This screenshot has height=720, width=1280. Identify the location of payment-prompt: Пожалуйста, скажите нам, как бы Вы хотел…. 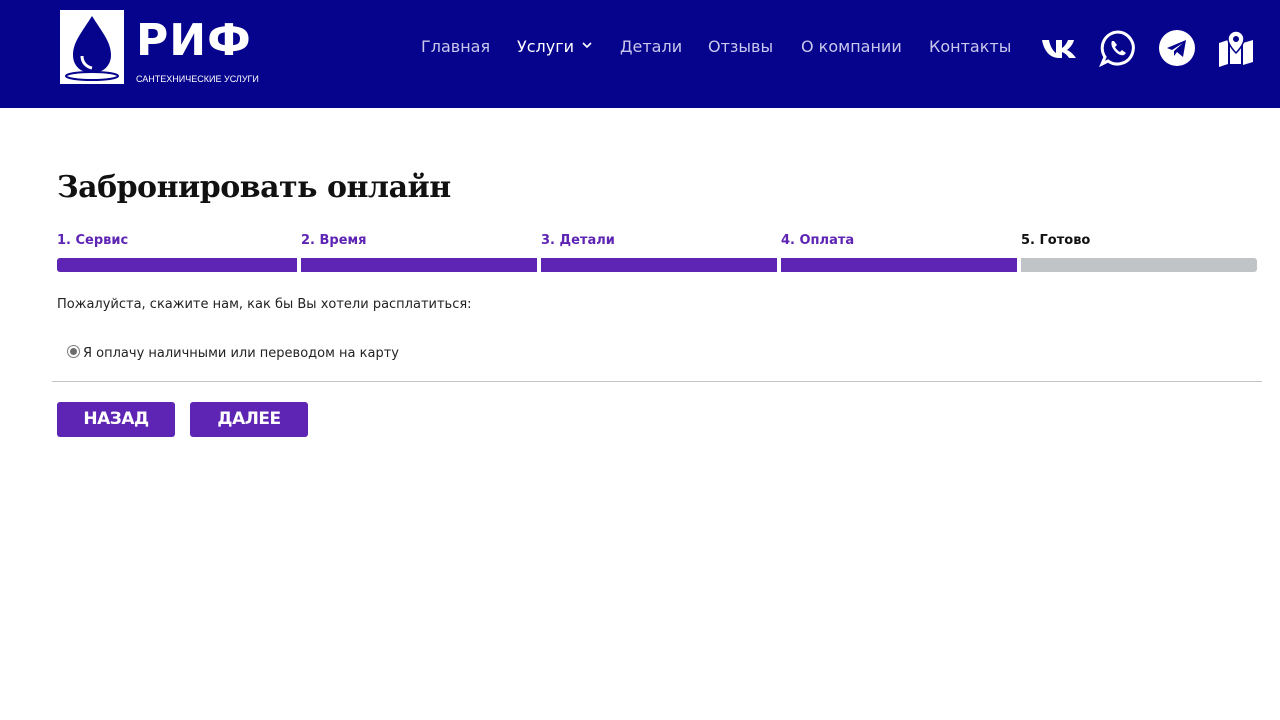
(264, 304).